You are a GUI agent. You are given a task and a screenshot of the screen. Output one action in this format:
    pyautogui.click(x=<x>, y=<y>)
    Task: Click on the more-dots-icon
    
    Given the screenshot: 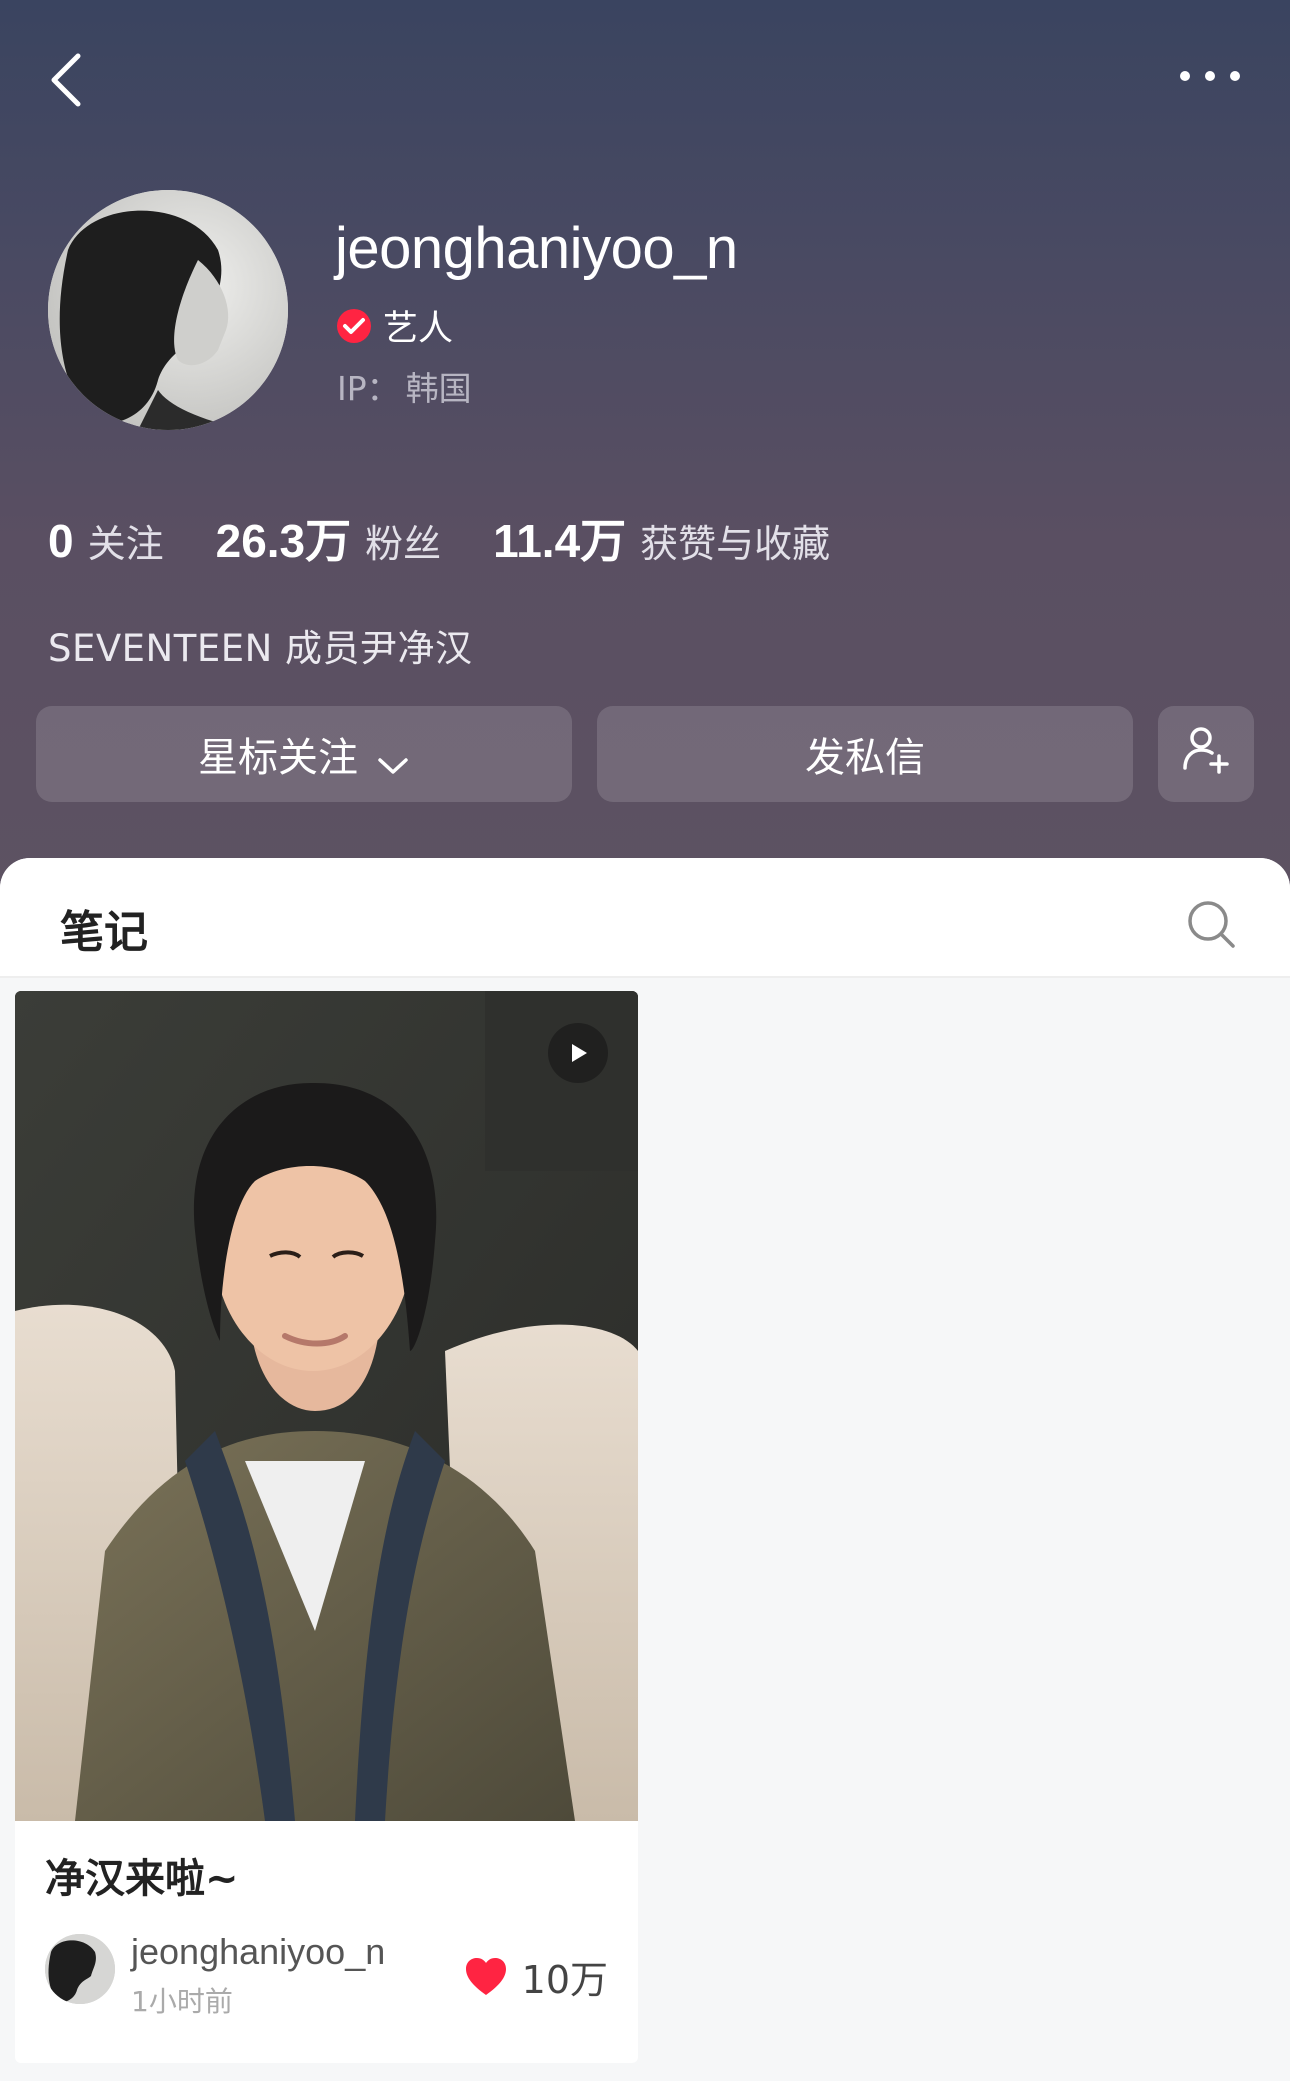 What is the action you would take?
    pyautogui.click(x=1210, y=76)
    